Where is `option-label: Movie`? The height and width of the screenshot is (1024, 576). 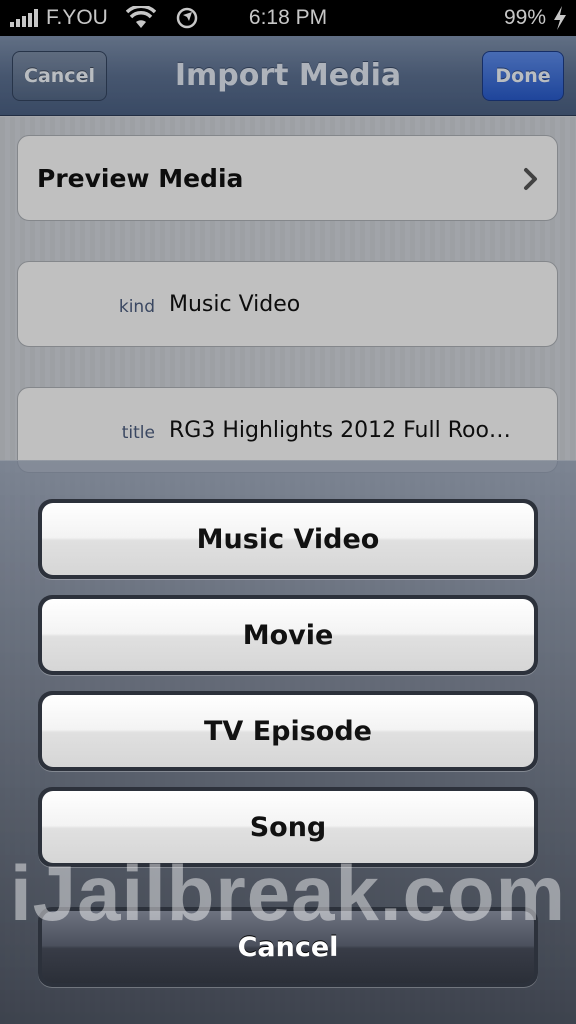 option-label: Movie is located at coordinates (288, 635).